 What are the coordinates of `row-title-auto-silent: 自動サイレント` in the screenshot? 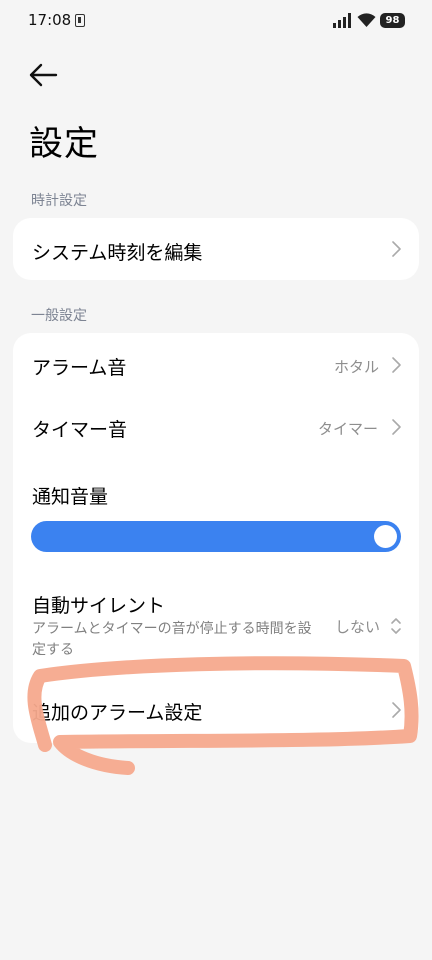 It's located at (99, 606).